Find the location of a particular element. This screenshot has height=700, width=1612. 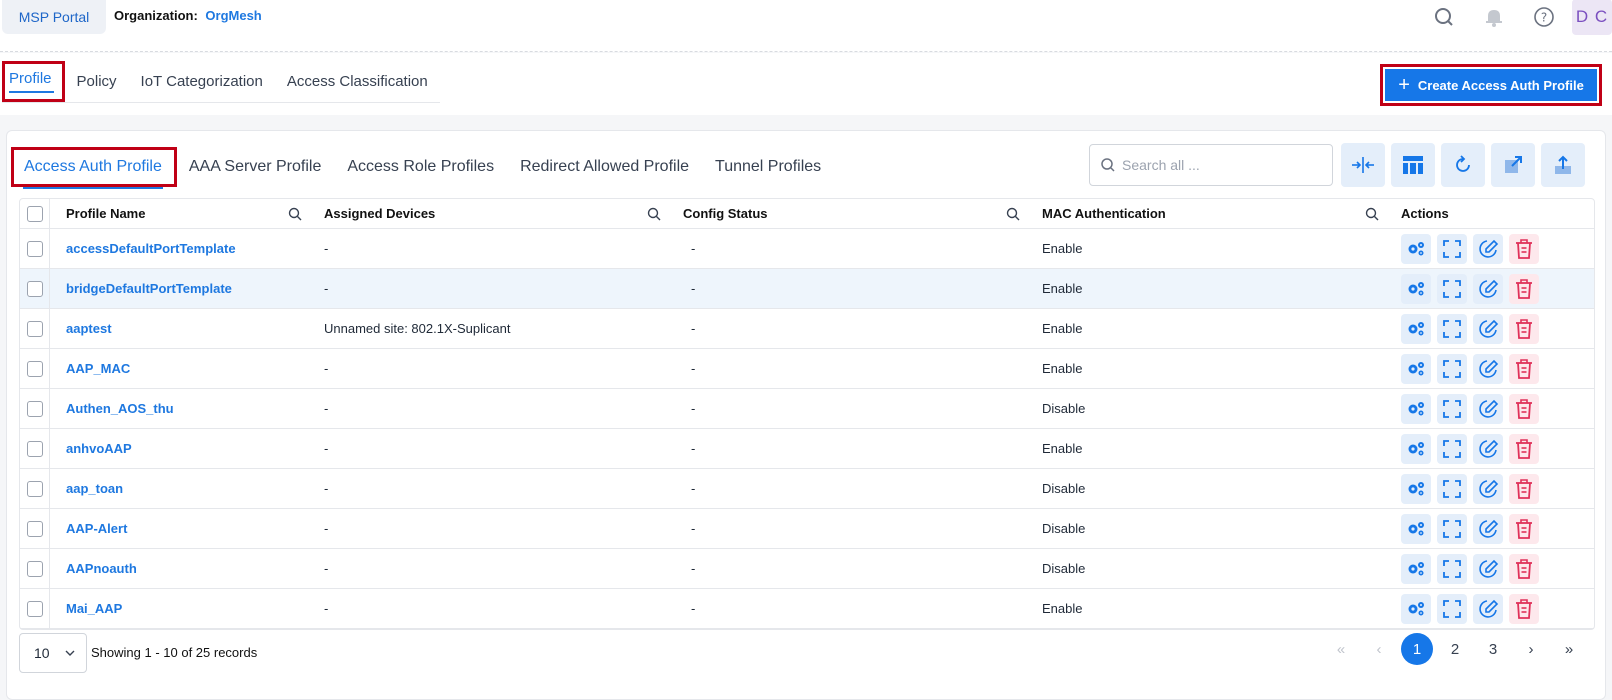

table-row: accessDefaultPortTemplate - - Enable is located at coordinates (807, 249).